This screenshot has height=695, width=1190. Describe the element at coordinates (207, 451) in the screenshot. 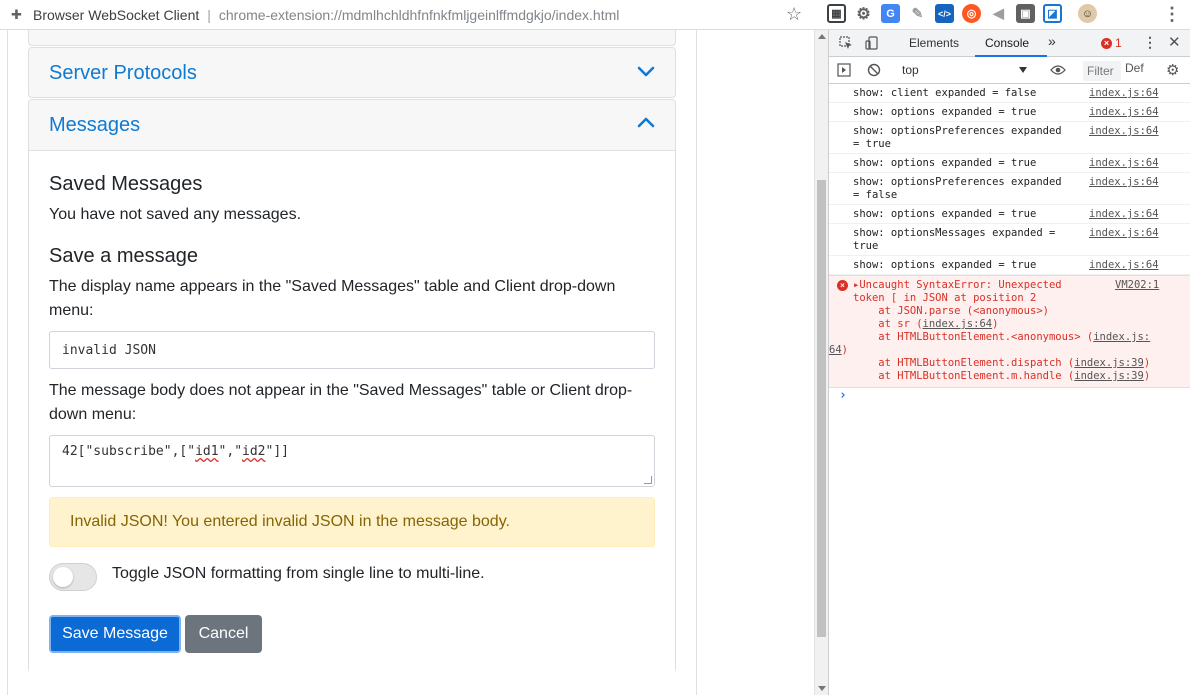

I see `body-text-id1: id1` at that location.